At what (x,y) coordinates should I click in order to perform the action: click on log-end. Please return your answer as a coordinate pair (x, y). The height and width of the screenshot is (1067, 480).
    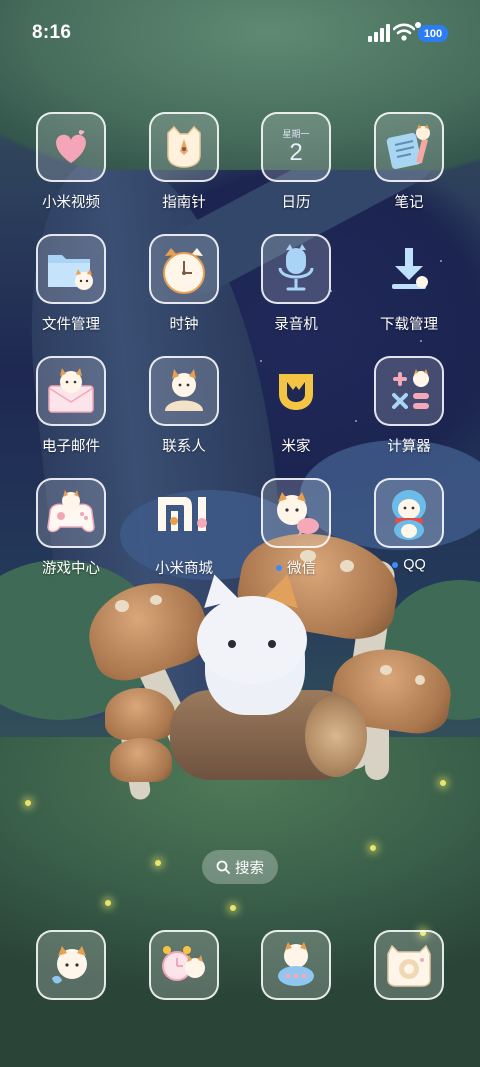
    Looking at the image, I should click on (336, 736).